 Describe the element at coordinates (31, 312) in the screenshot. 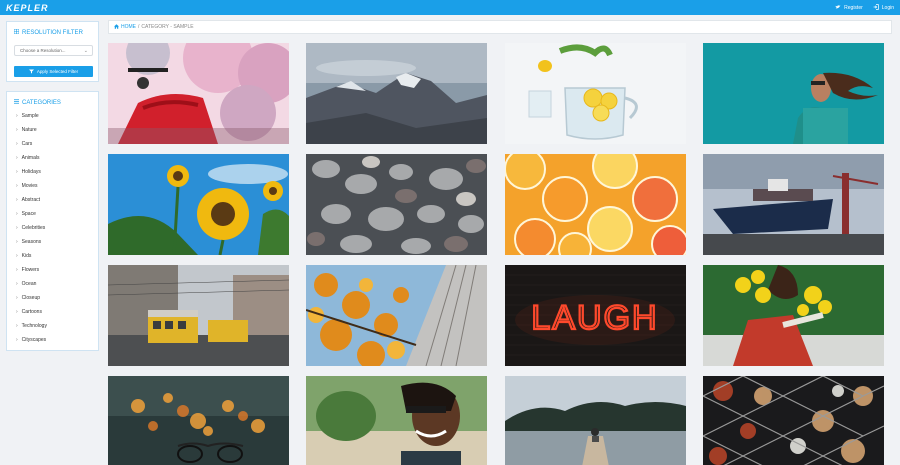

I see `category-label: Cartoons` at that location.